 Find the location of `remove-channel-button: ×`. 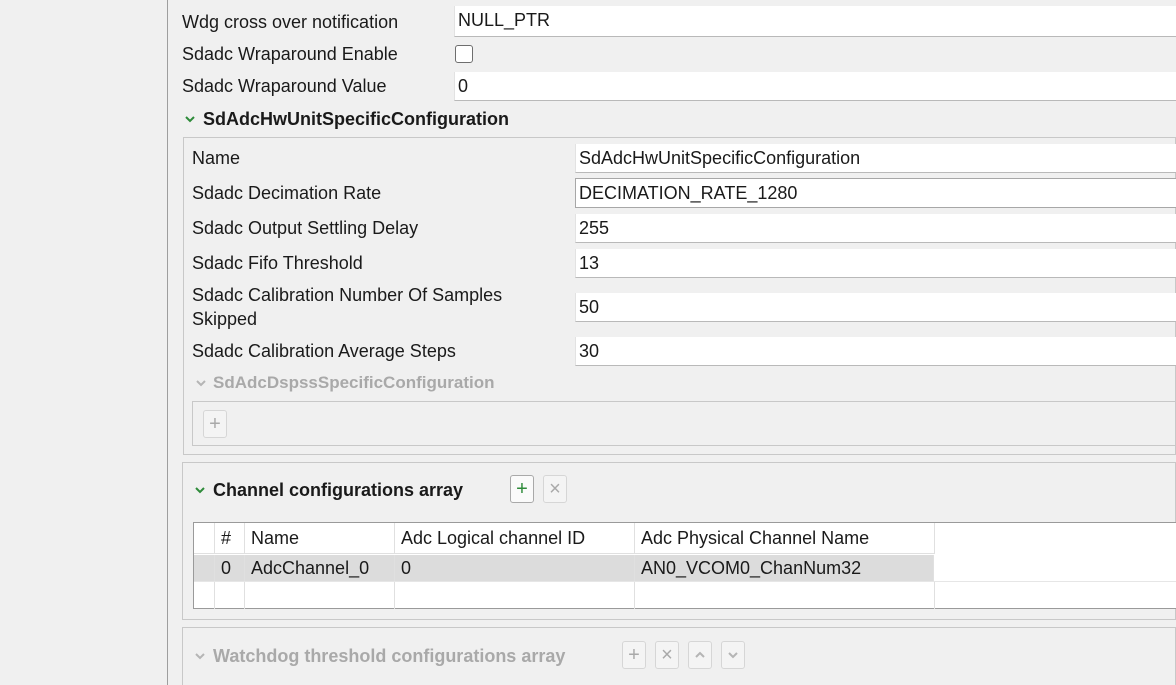

remove-channel-button: × is located at coordinates (555, 489).